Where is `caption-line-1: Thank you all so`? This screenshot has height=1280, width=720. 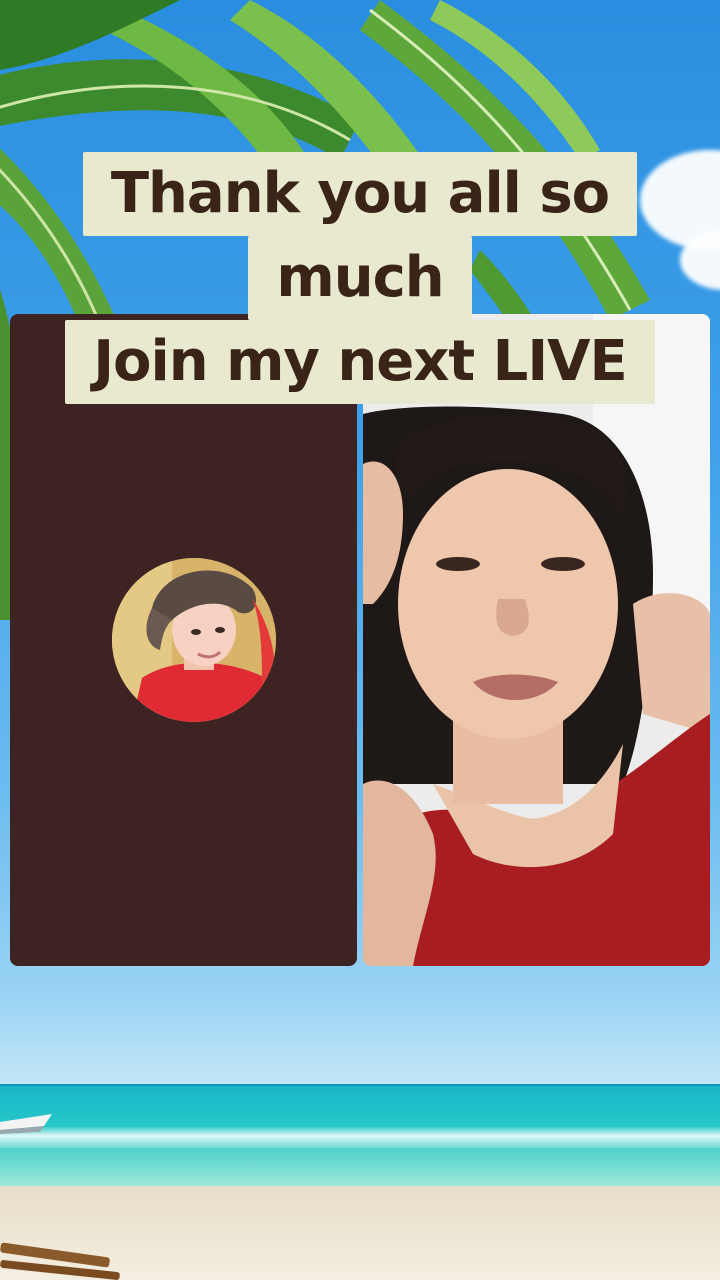 caption-line-1: Thank you all so is located at coordinates (360, 194).